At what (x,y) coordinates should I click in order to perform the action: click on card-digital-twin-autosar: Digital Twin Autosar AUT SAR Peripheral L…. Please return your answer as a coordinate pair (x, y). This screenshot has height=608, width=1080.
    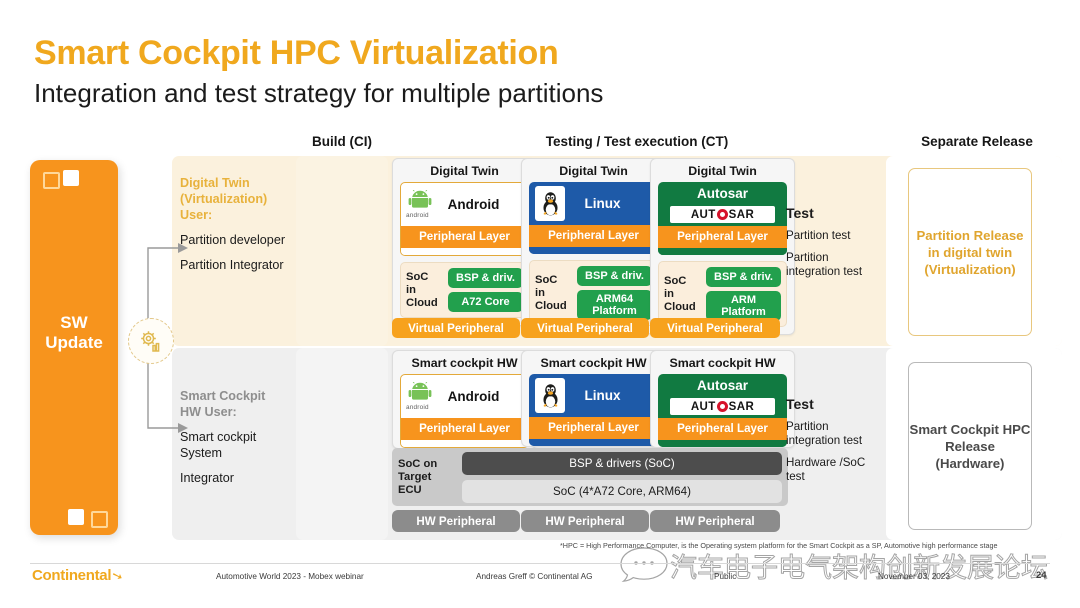
    Looking at the image, I should click on (722, 246).